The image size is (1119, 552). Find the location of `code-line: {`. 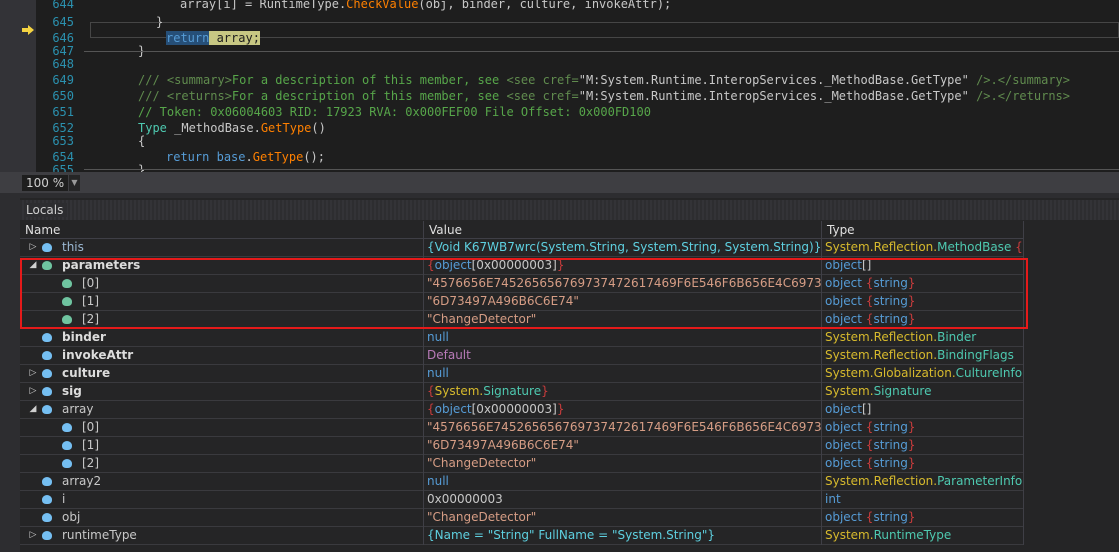

code-line: { is located at coordinates (141, 141).